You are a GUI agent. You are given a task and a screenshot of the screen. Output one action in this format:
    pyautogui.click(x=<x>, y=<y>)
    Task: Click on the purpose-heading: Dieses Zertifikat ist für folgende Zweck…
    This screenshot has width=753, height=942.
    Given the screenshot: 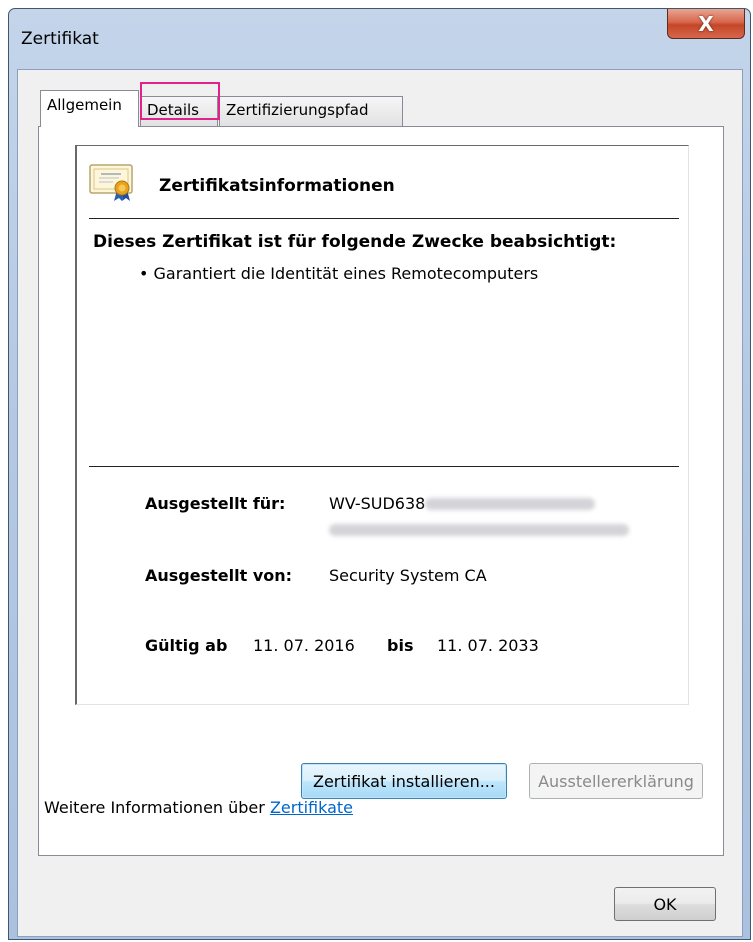 What is the action you would take?
    pyautogui.click(x=355, y=242)
    